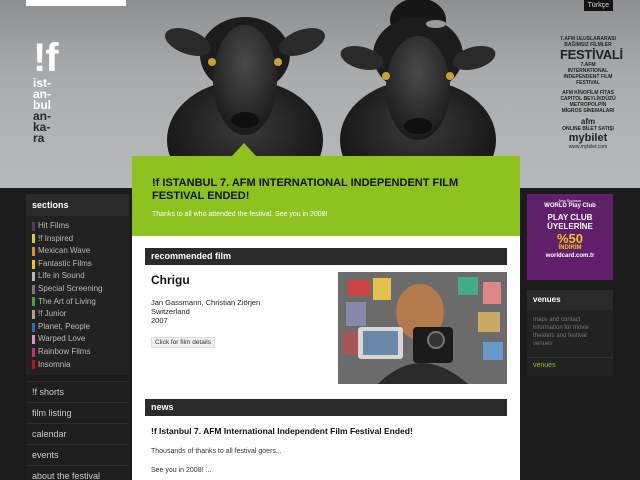  Describe the element at coordinates (588, 138) in the screenshot. I see `mybilet-logo: mybilet` at that location.